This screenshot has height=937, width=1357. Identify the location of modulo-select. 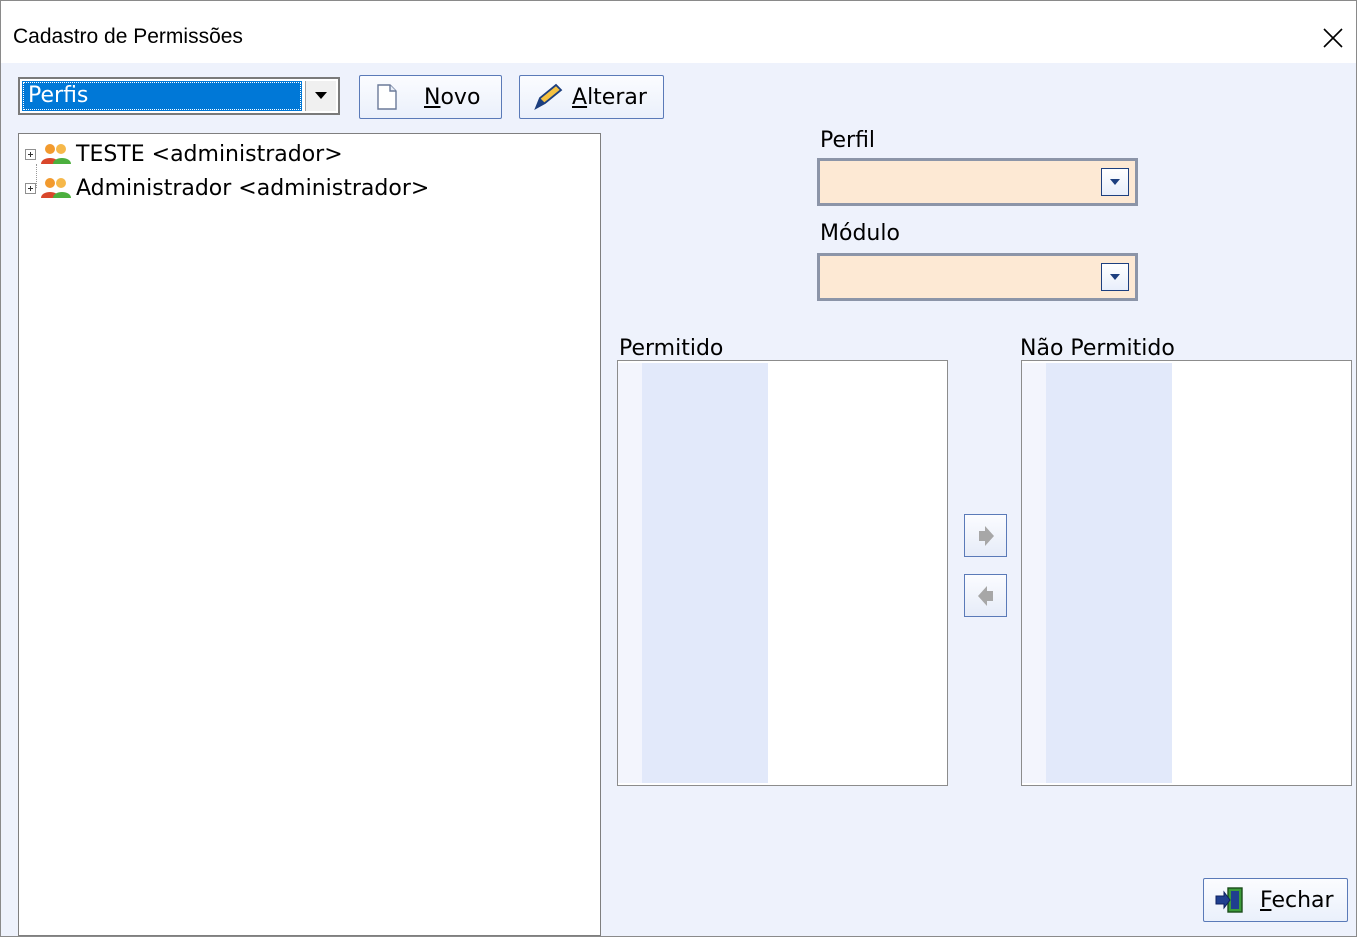
(977, 277).